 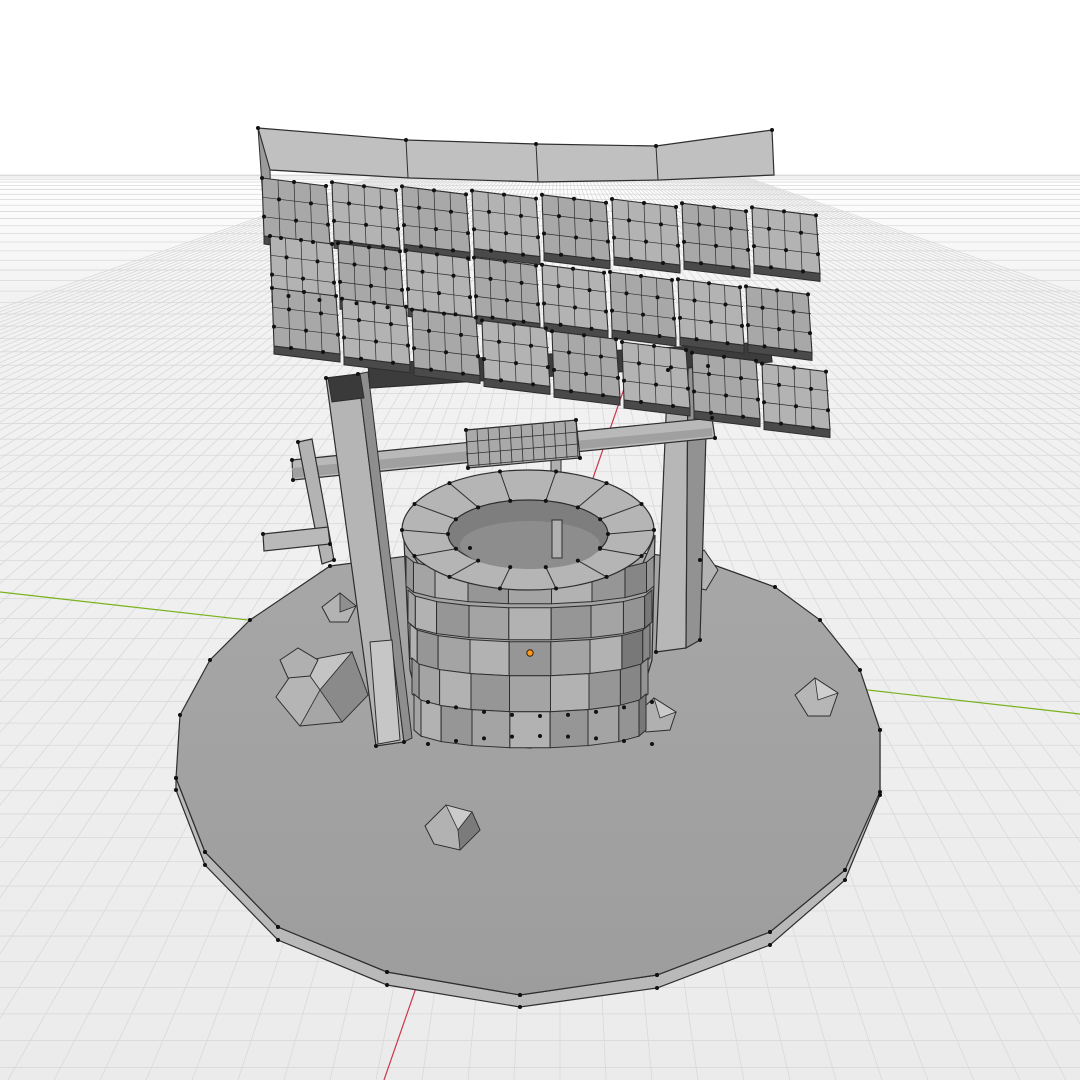 What do you see at coordinates (530, 653) in the screenshot?
I see `origin-point` at bounding box center [530, 653].